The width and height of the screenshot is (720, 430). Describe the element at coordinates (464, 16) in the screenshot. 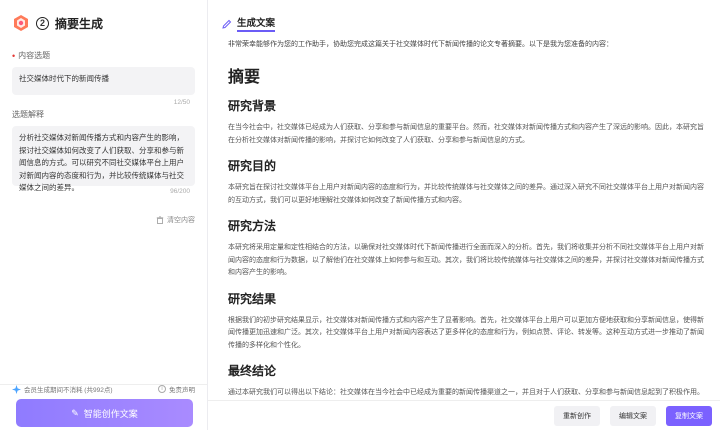

I see `right-header: 生成文案` at that location.